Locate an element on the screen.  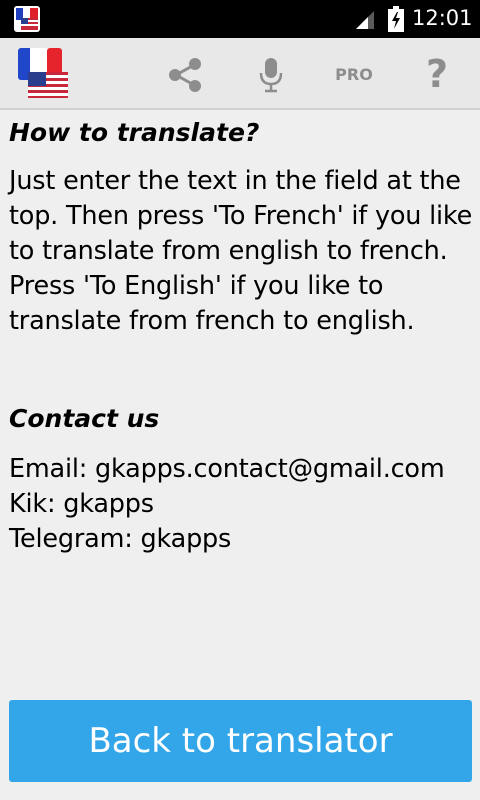
share-button is located at coordinates (185, 75).